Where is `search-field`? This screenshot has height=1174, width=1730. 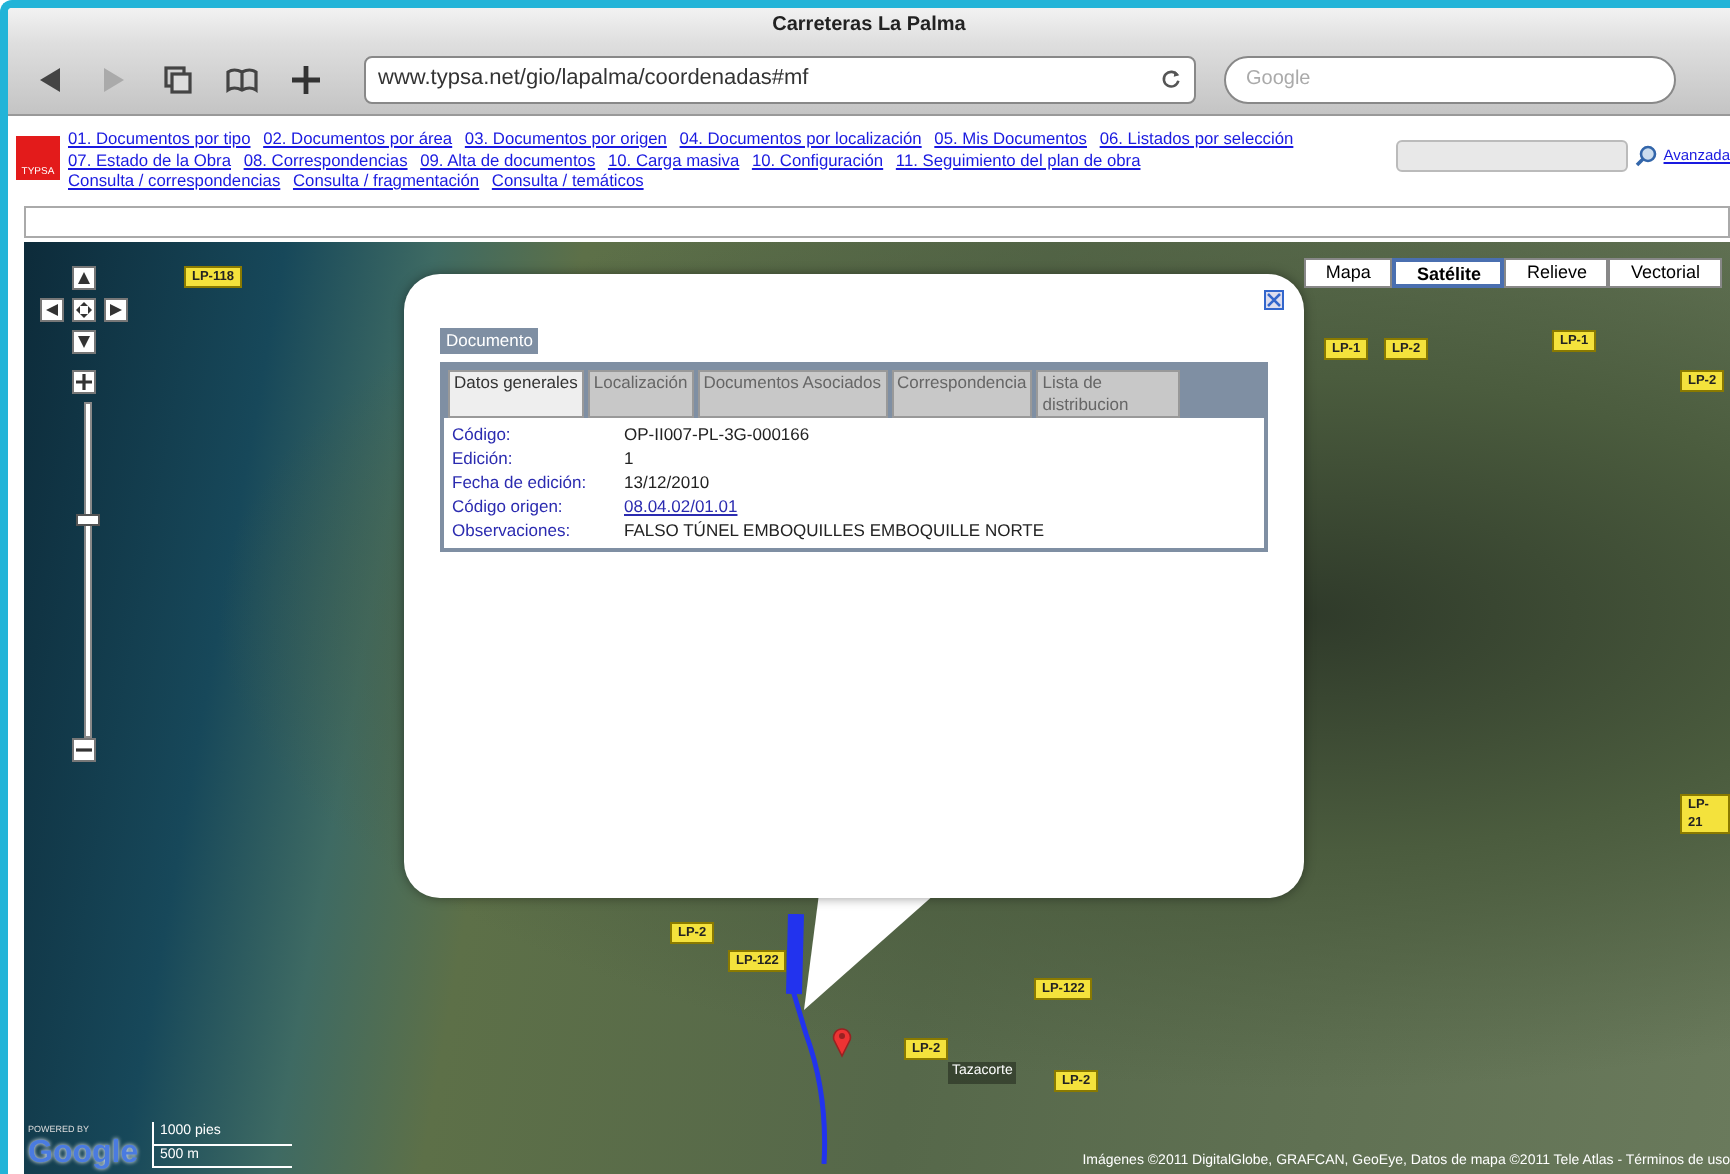 search-field is located at coordinates (1511, 156).